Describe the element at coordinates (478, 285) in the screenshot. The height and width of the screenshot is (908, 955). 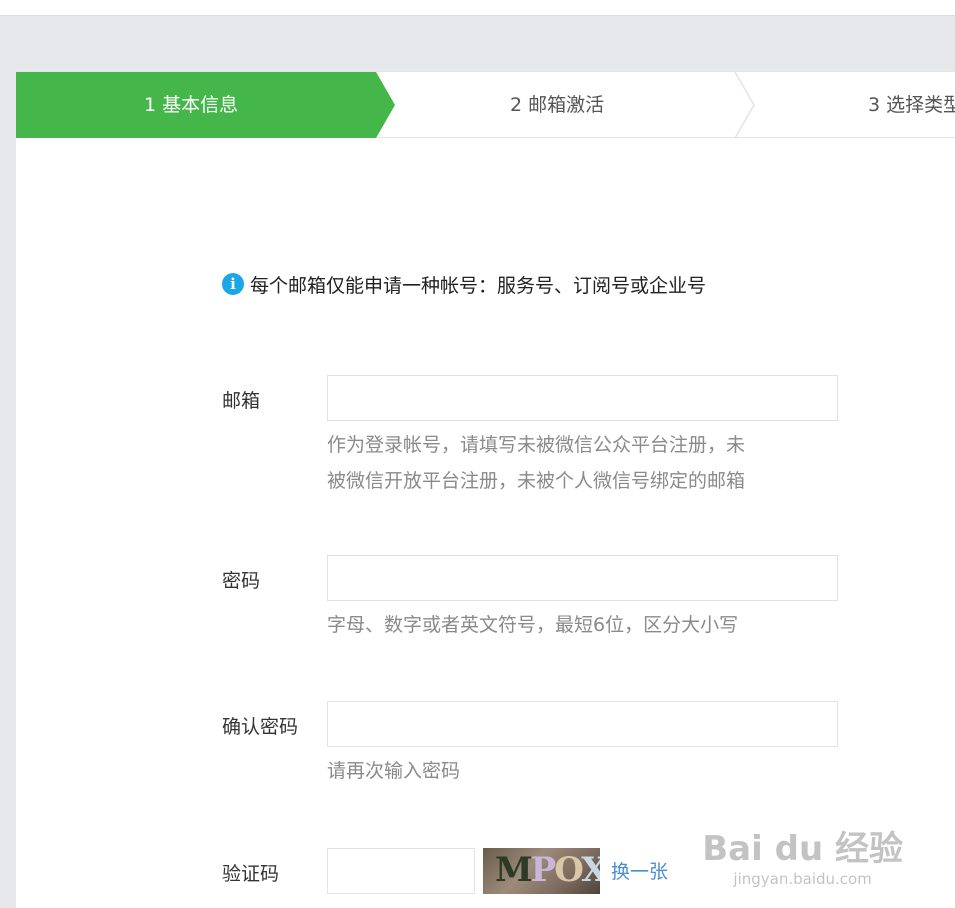
I see `notice-text: 每个邮箱仅能申请一种帐号：服务号、订阅号或企业号` at that location.